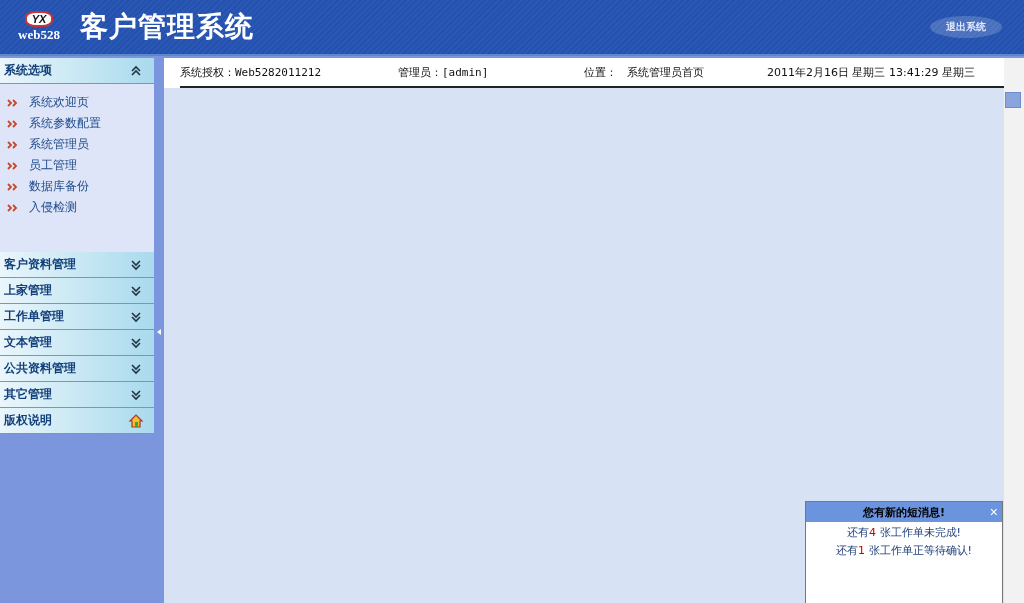  I want to click on sidebar-link: 系统管理员, so click(59, 144).